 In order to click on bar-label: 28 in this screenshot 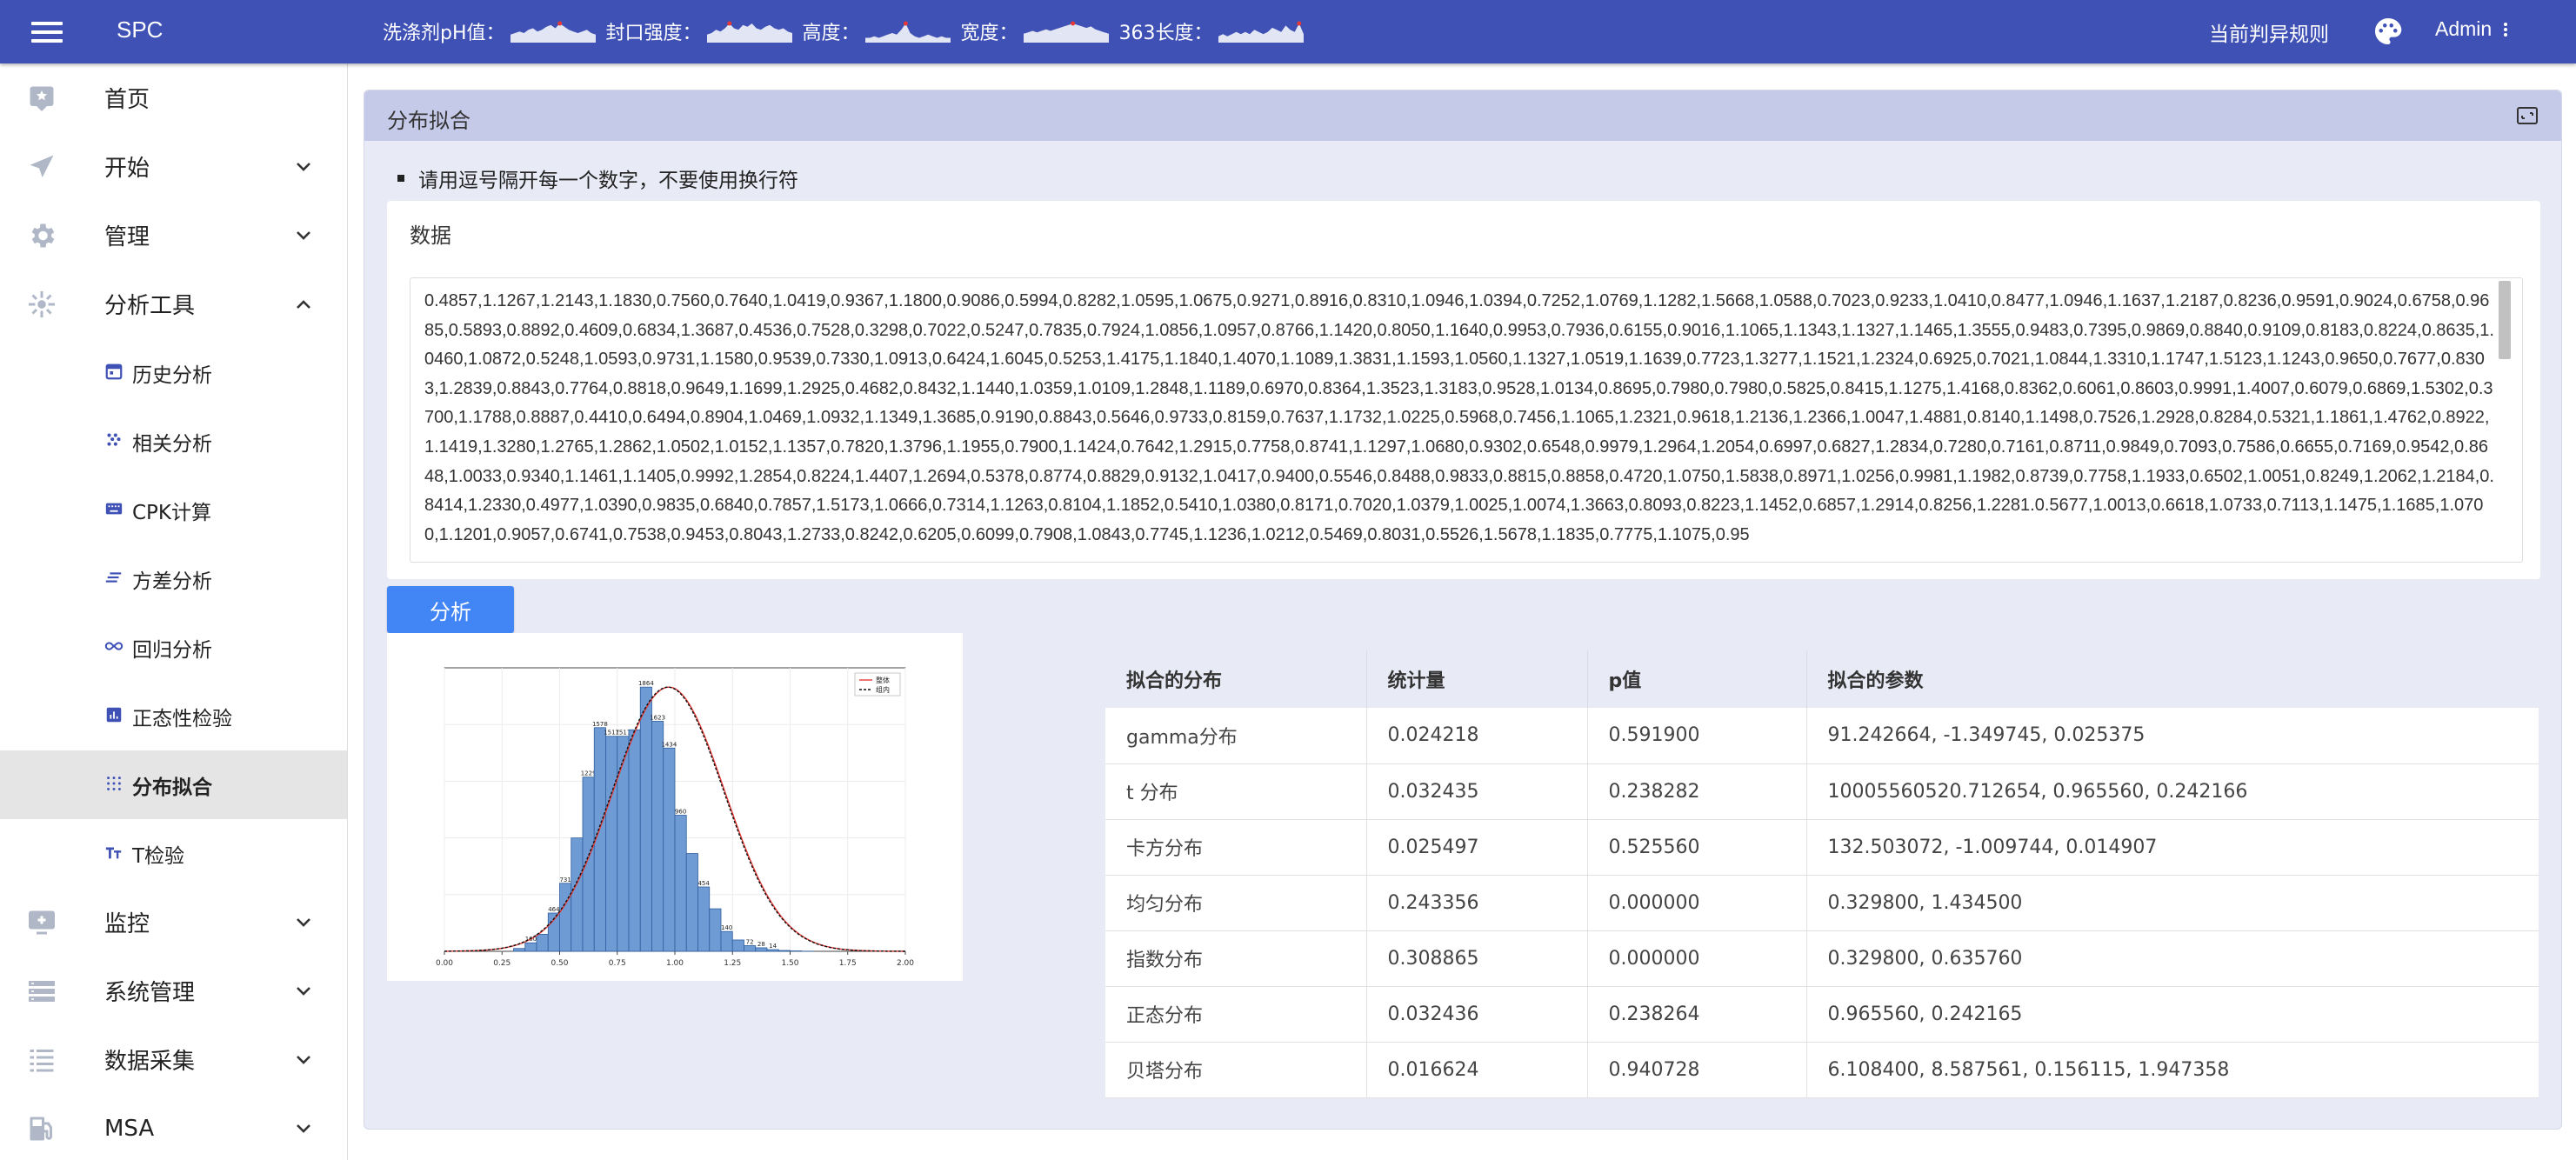, I will do `click(761, 944)`.